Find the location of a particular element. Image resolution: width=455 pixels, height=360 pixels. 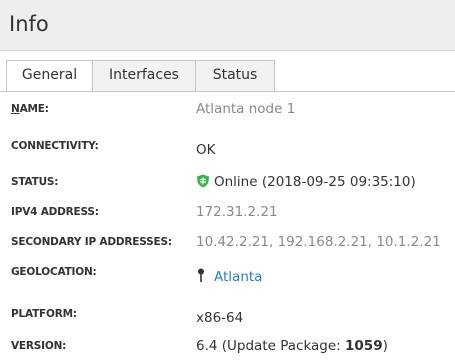

tab-interfaces: Interfaces is located at coordinates (144, 75).